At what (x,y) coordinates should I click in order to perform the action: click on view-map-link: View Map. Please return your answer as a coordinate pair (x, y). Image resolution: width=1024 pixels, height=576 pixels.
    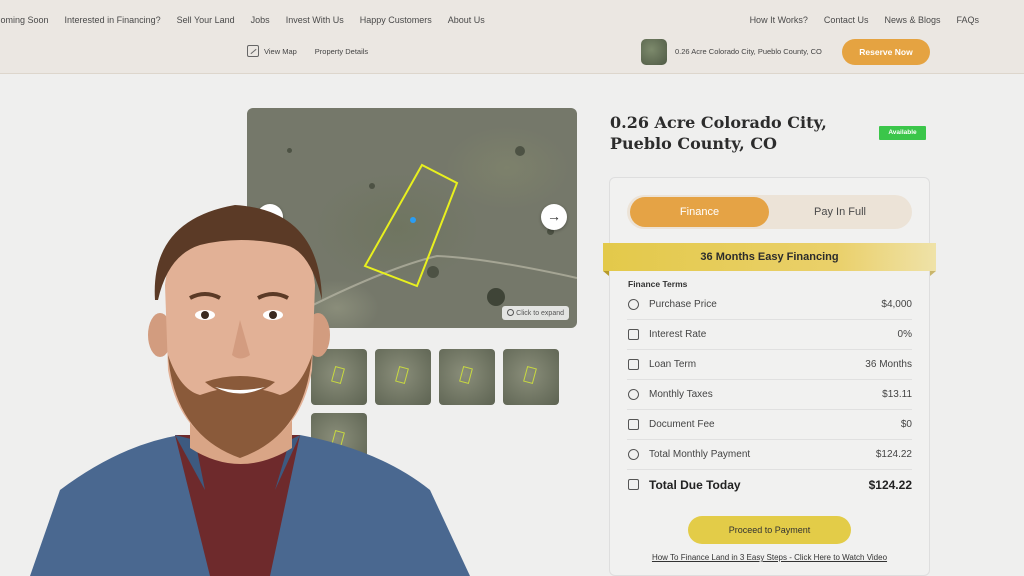
    Looking at the image, I should click on (280, 51).